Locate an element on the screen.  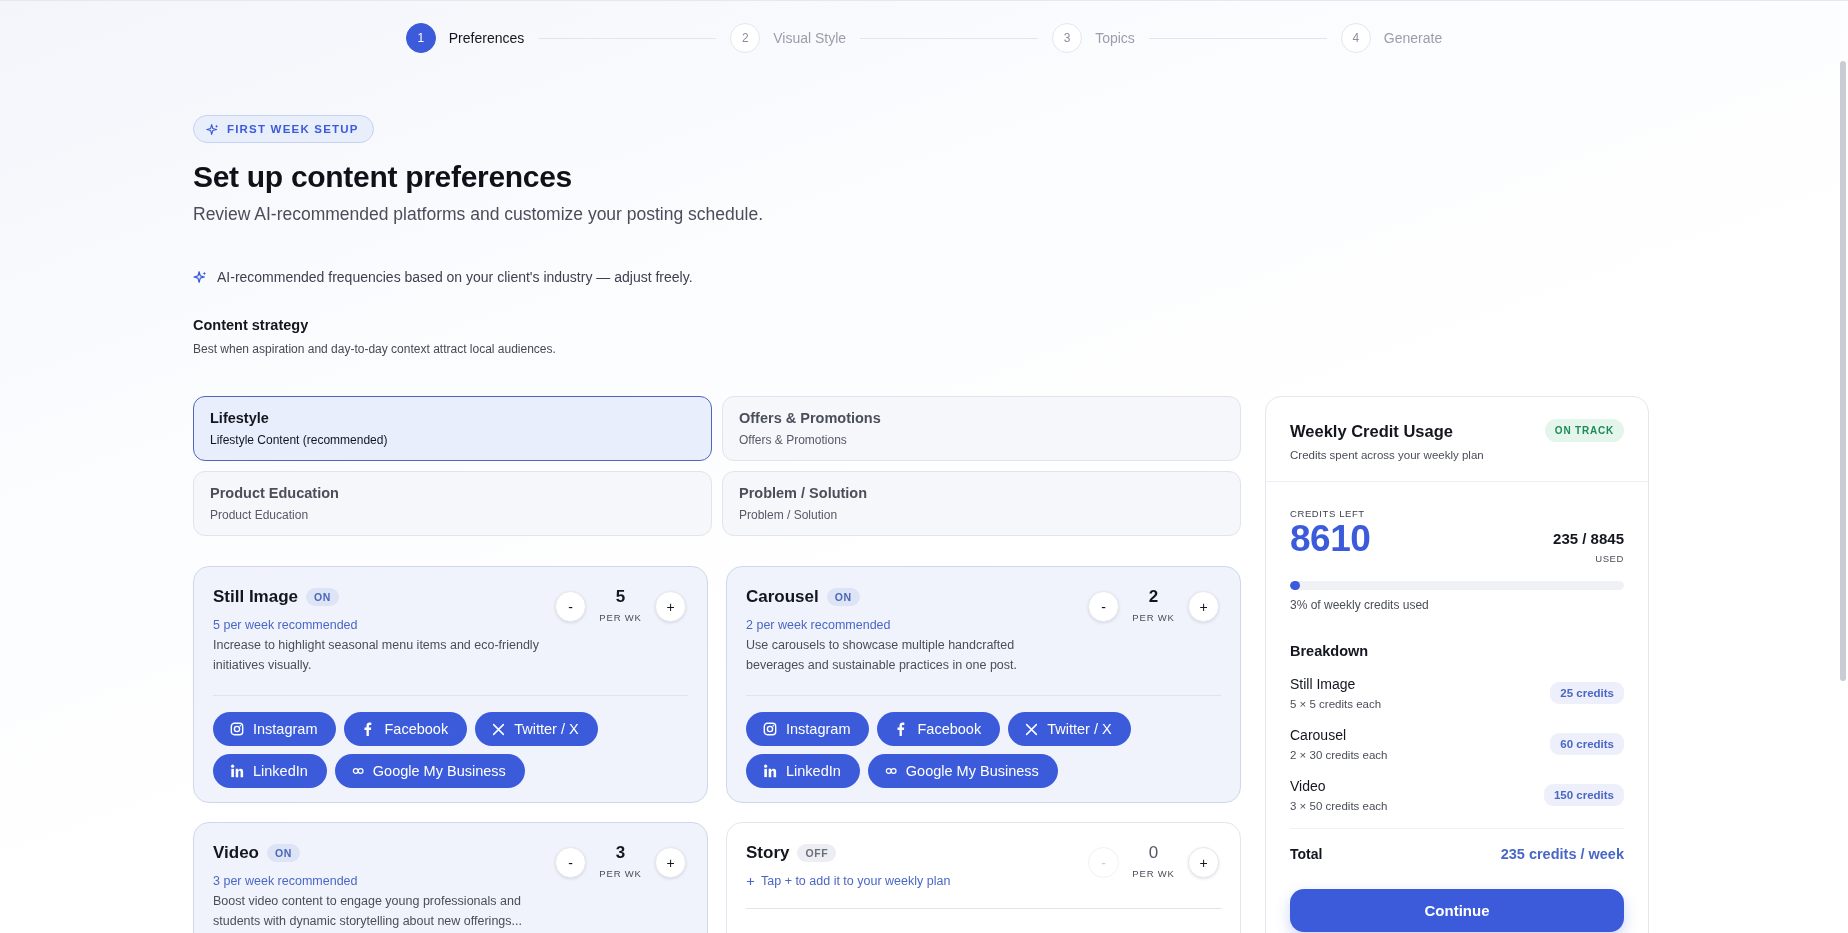
credits-pill: 25 credits is located at coordinates (1587, 693).